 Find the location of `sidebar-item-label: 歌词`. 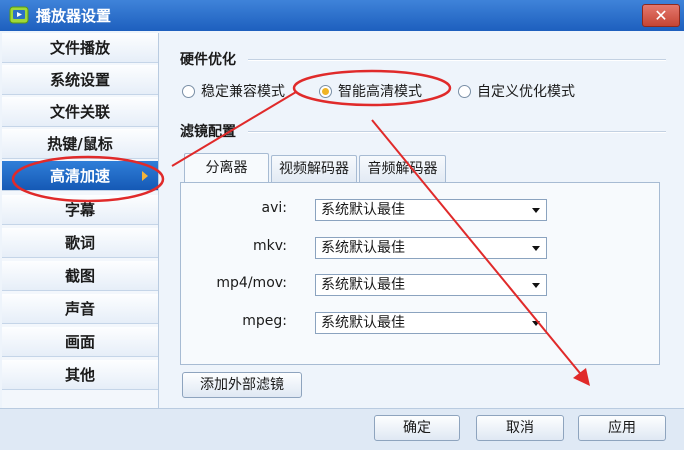

sidebar-item-label: 歌词 is located at coordinates (79, 243).